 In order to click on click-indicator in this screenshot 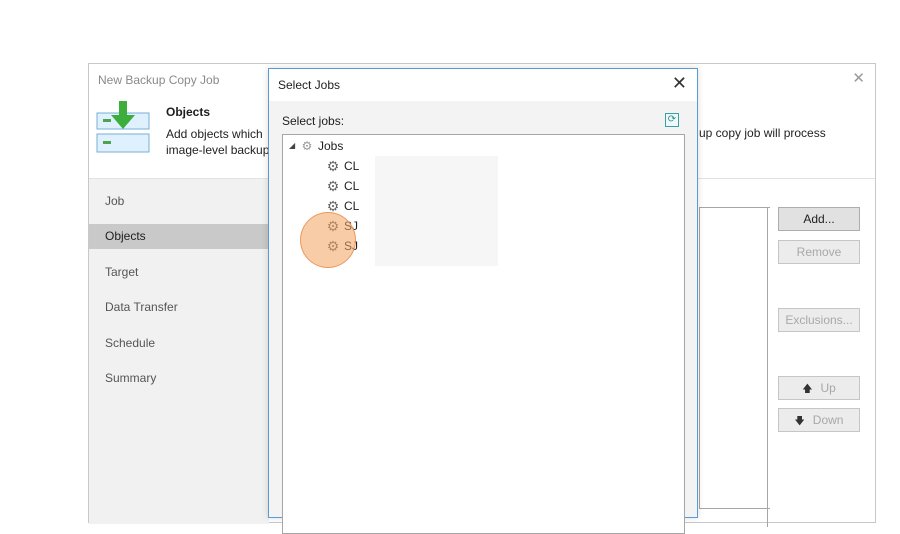, I will do `click(328, 240)`.